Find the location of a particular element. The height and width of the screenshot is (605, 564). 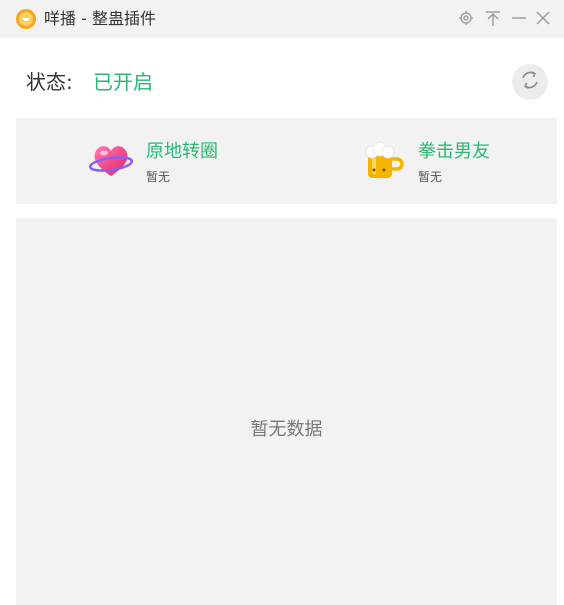

empty-state-text: 暂无数据 is located at coordinates (286, 429).